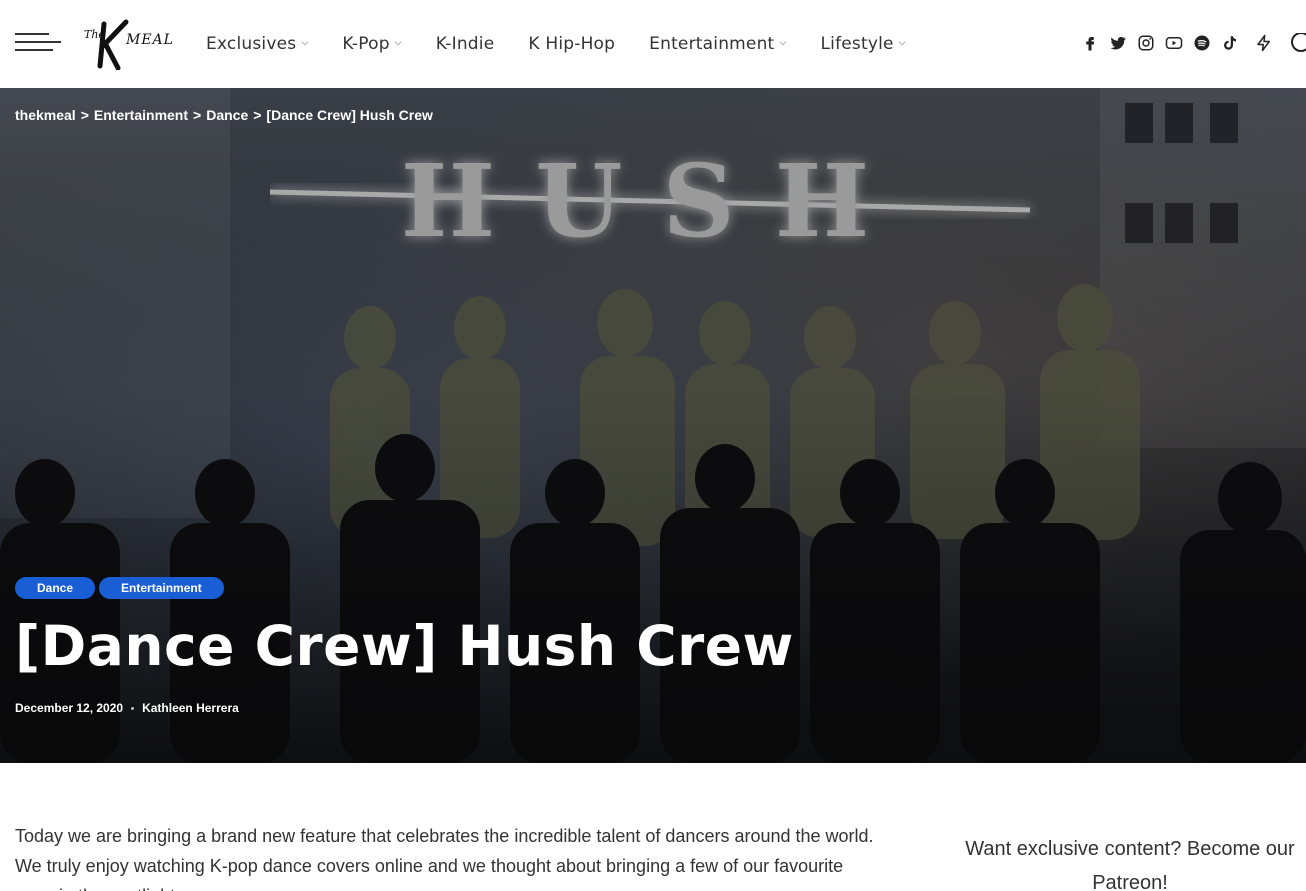 This screenshot has width=1306, height=891. I want to click on svg-text: HUSH, so click(655, 198).